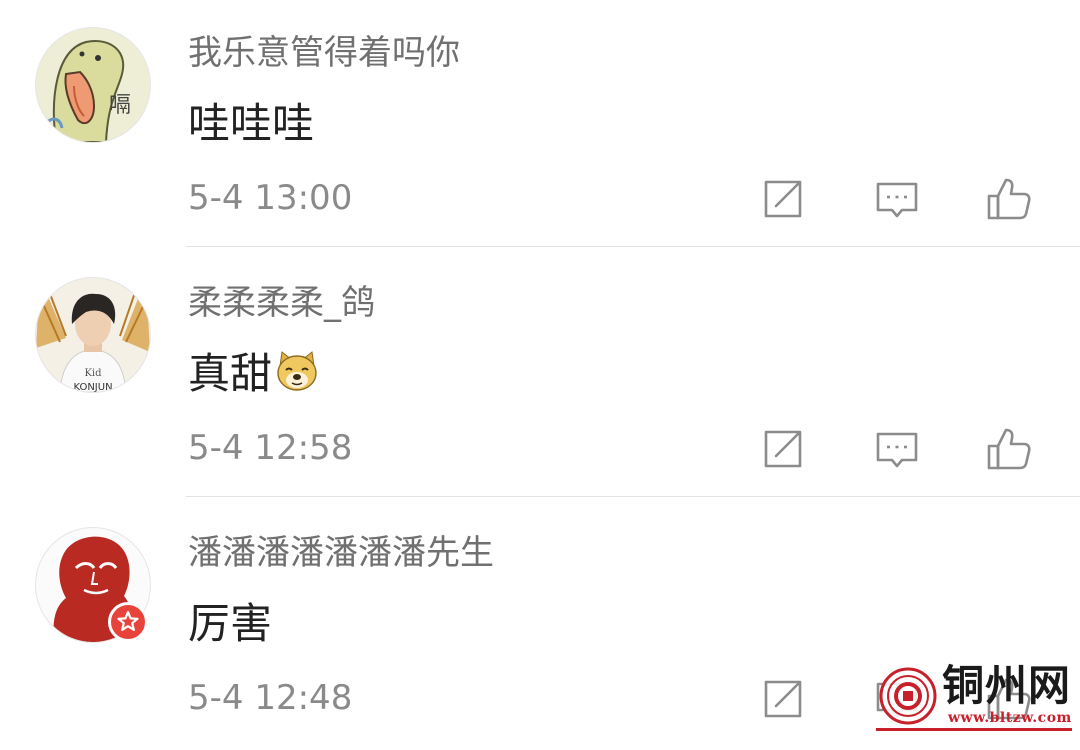 This screenshot has width=1080, height=750. I want to click on comment-text: 真甜, so click(254, 377).